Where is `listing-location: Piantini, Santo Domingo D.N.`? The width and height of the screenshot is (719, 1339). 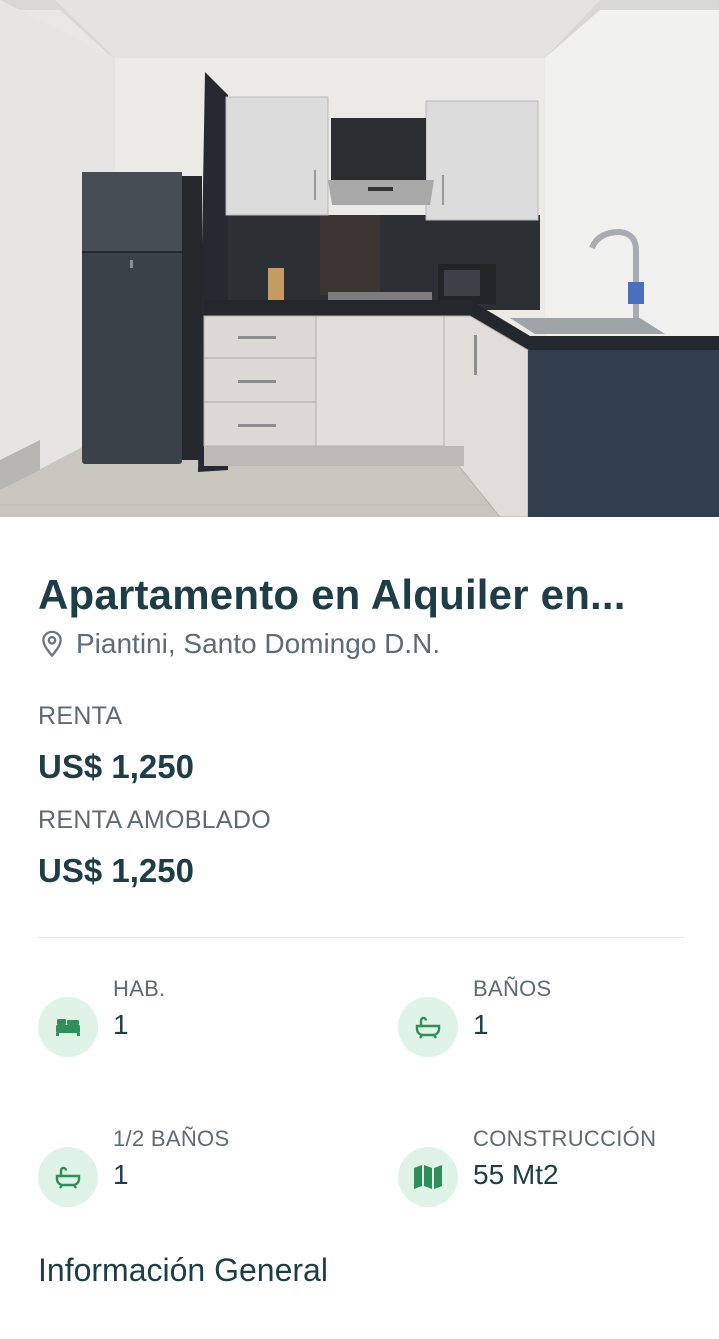
listing-location: Piantini, Santo Domingo D.N. is located at coordinates (239, 644).